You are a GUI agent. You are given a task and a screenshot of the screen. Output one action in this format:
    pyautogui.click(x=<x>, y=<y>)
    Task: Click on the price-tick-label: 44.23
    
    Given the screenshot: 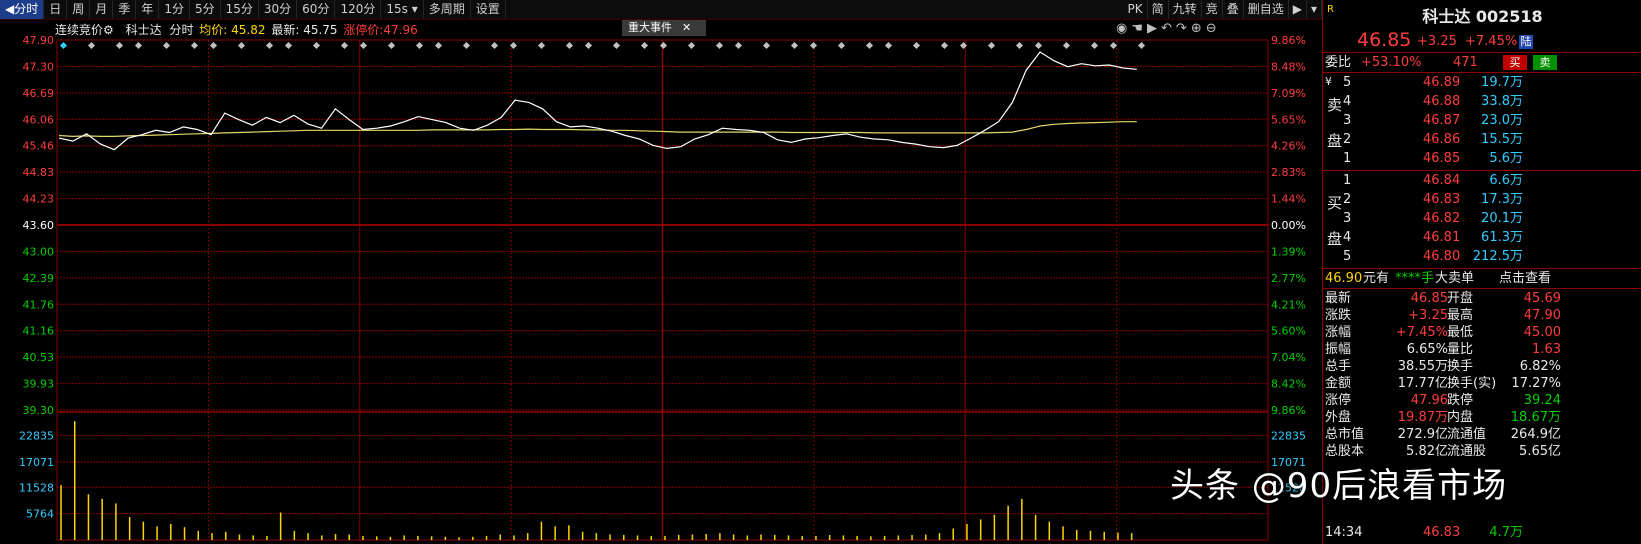 What is the action you would take?
    pyautogui.click(x=39, y=199)
    